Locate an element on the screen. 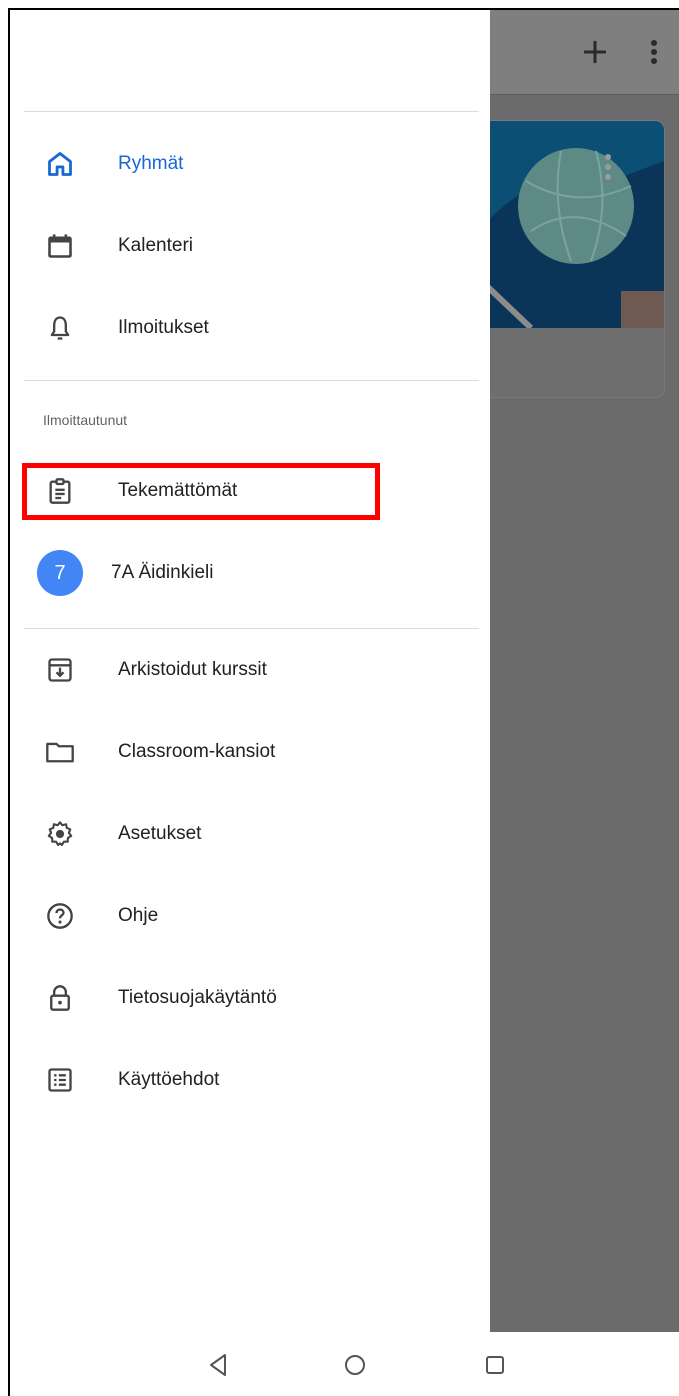  drawer-item-label: Tietosuojakäytäntö is located at coordinates (197, 997).